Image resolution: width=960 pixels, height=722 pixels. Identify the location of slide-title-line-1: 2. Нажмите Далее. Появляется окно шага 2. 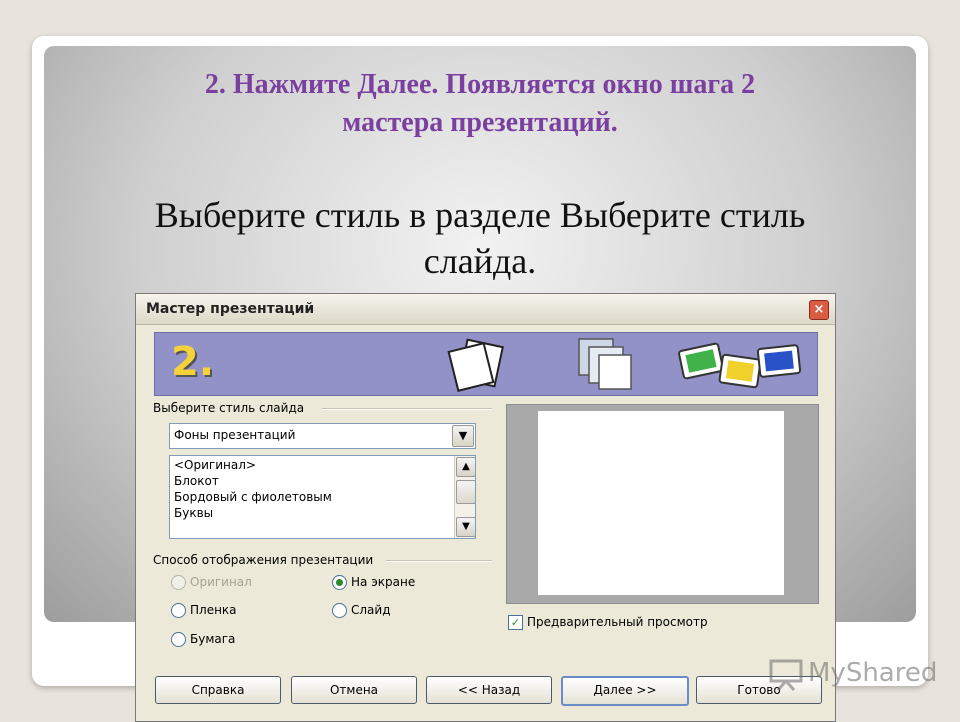
(480, 84).